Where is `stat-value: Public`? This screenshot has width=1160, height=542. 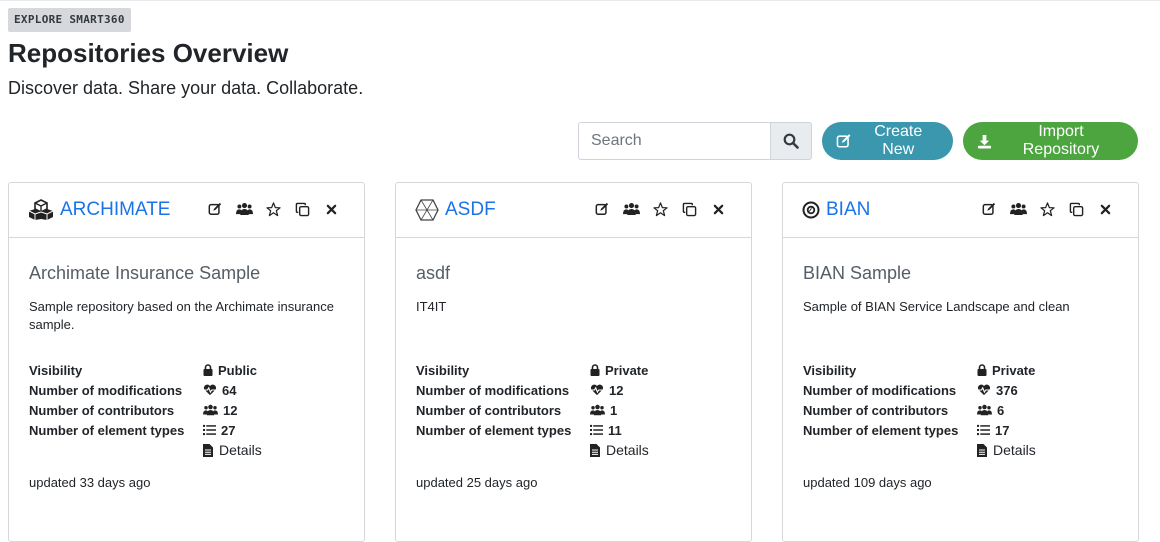 stat-value: Public is located at coordinates (230, 370).